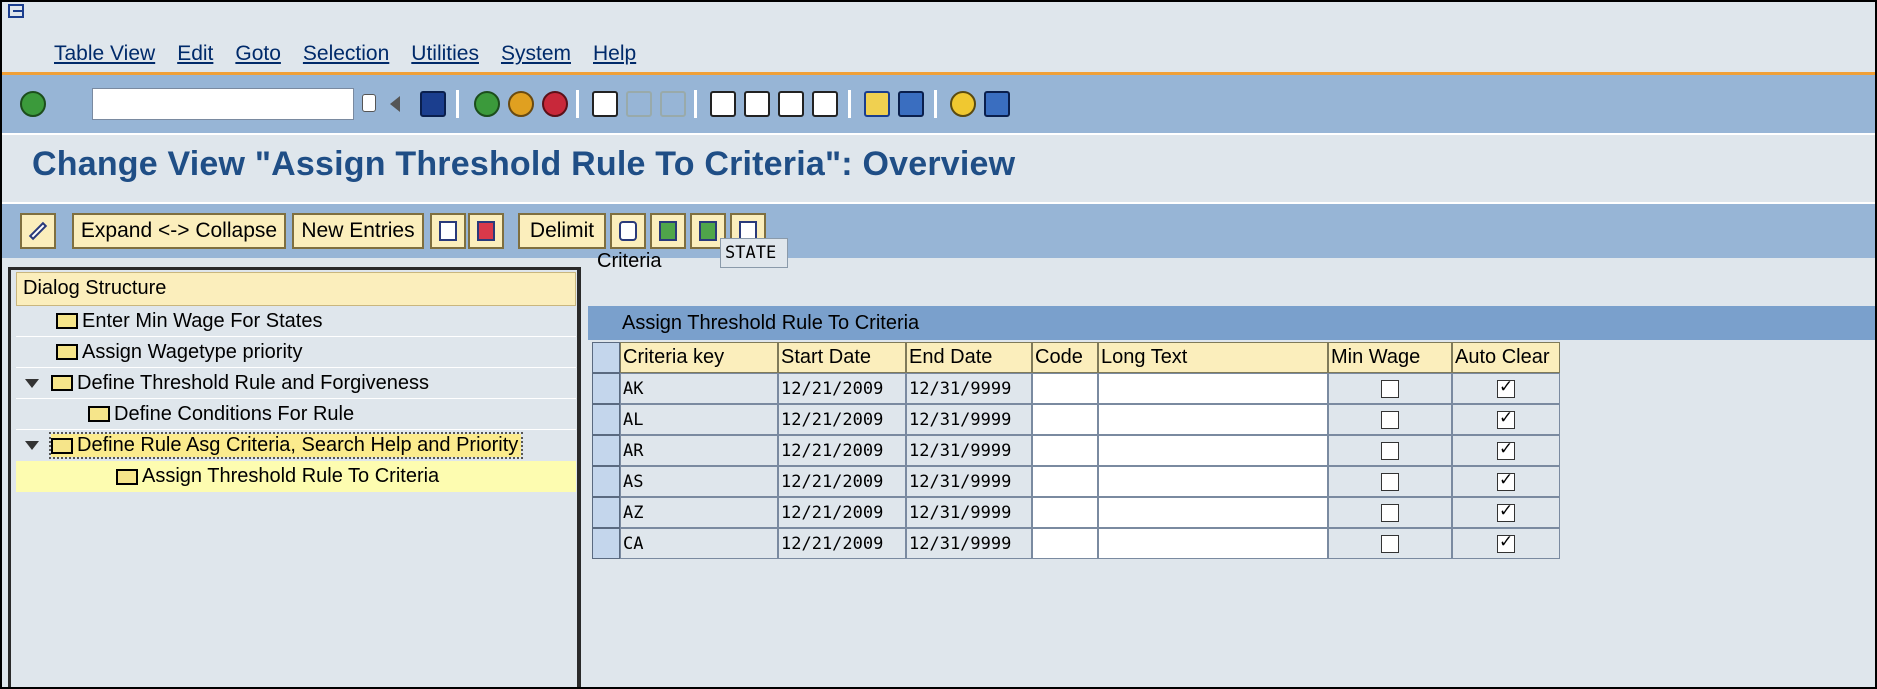 The width and height of the screenshot is (1877, 689). Describe the element at coordinates (842, 543) in the screenshot. I see `cell-start: 12/21/2009` at that location.